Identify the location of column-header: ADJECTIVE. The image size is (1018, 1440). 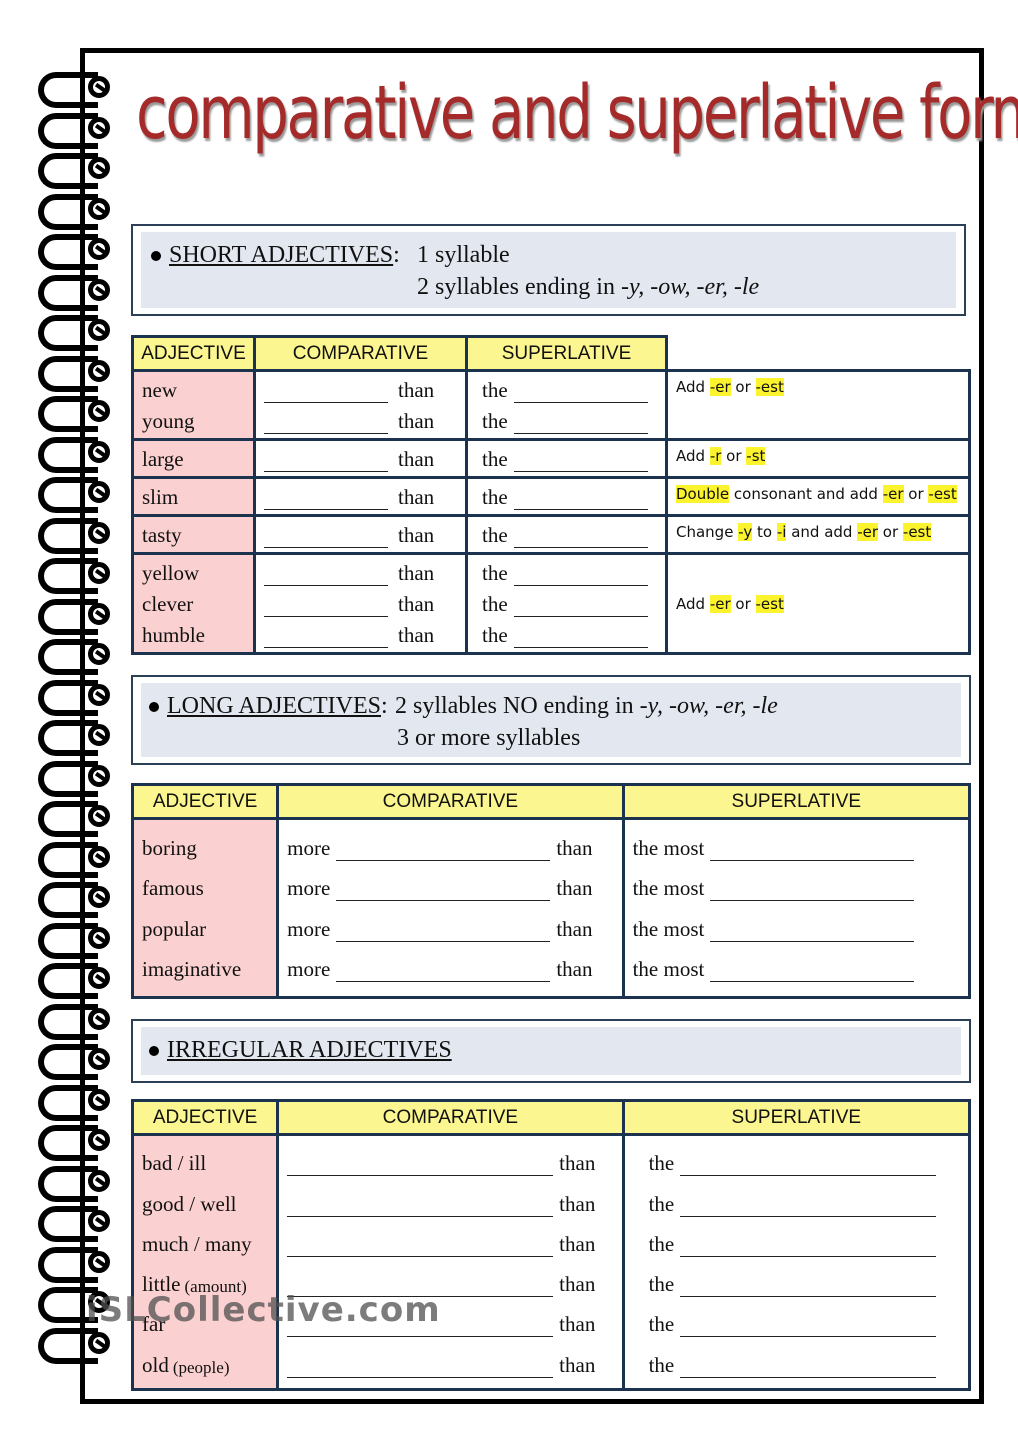
(205, 1117).